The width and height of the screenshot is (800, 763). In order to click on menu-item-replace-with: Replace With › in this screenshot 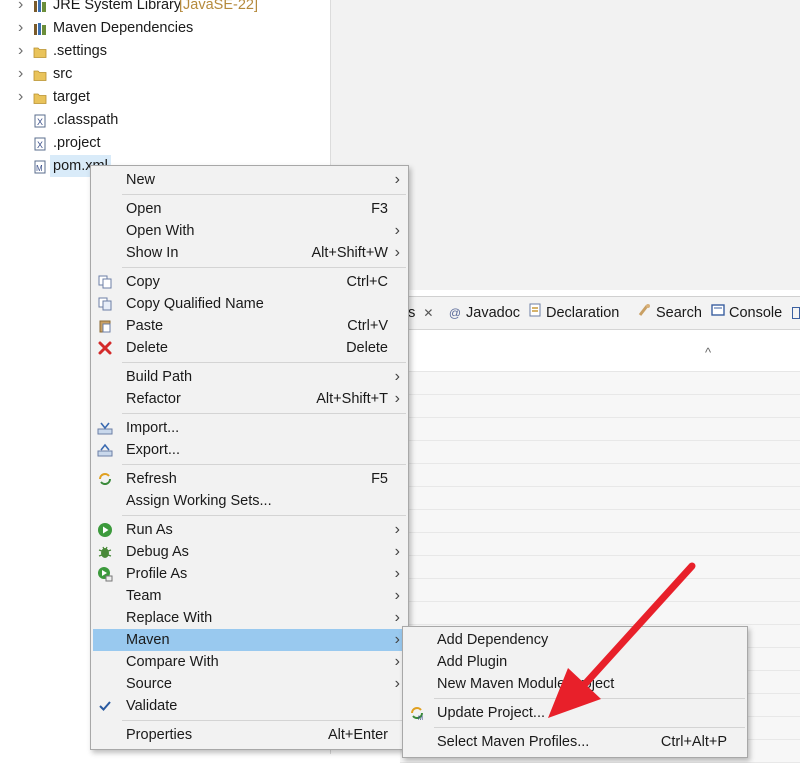, I will do `click(249, 618)`.